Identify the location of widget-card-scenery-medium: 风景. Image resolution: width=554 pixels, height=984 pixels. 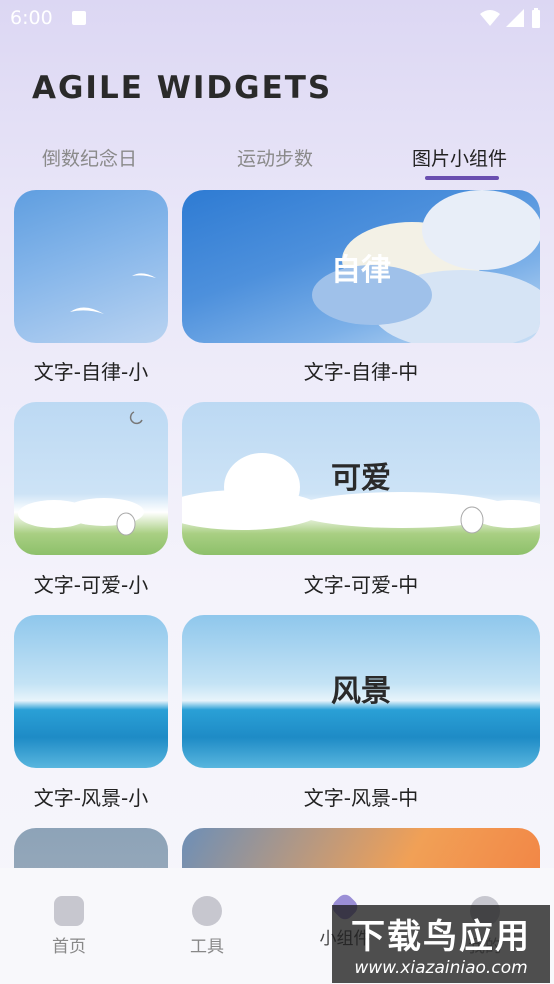
(361, 691).